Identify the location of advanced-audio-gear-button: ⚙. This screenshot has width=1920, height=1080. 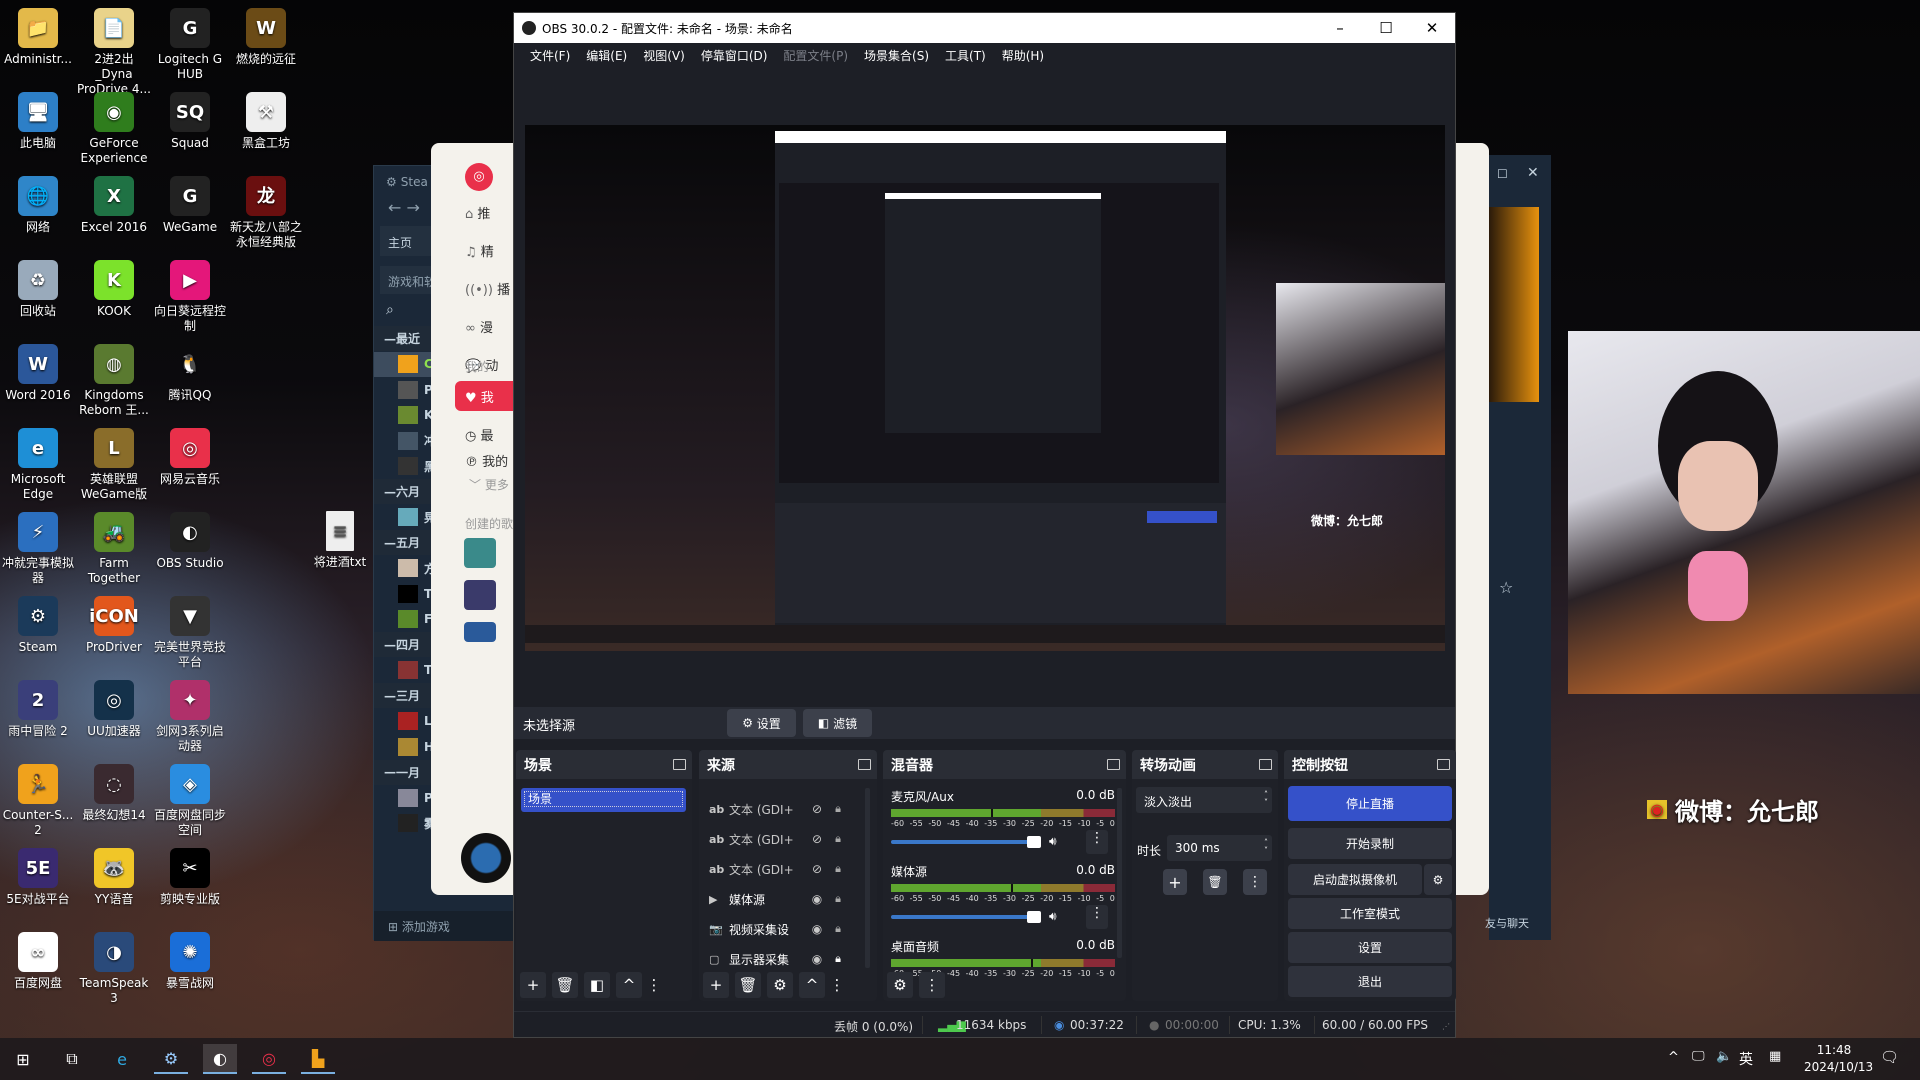
(900, 985).